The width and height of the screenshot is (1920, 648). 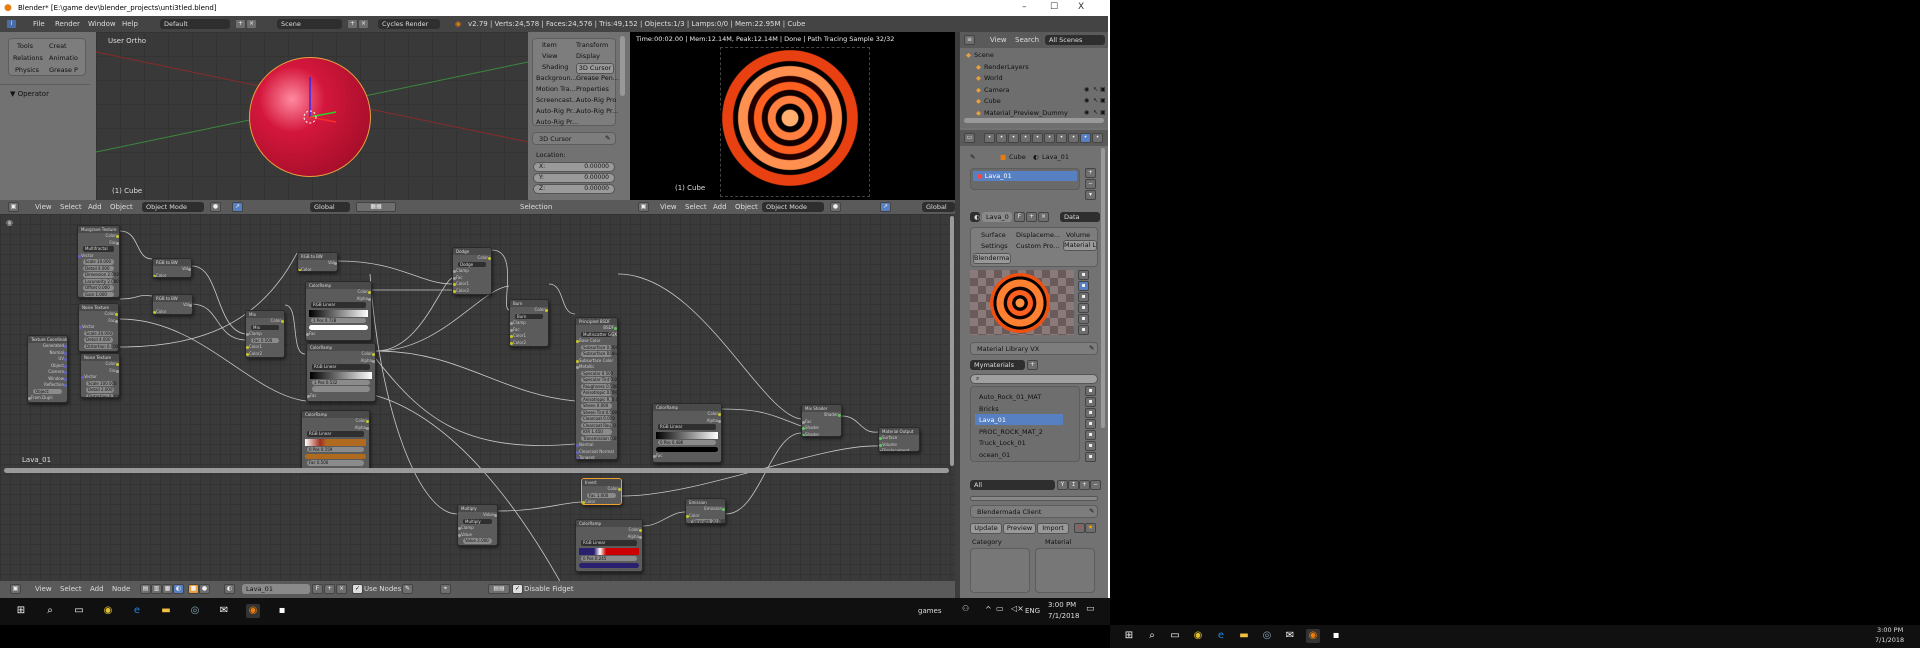 What do you see at coordinates (1084, 485) in the screenshot?
I see `add-icon: +` at bounding box center [1084, 485].